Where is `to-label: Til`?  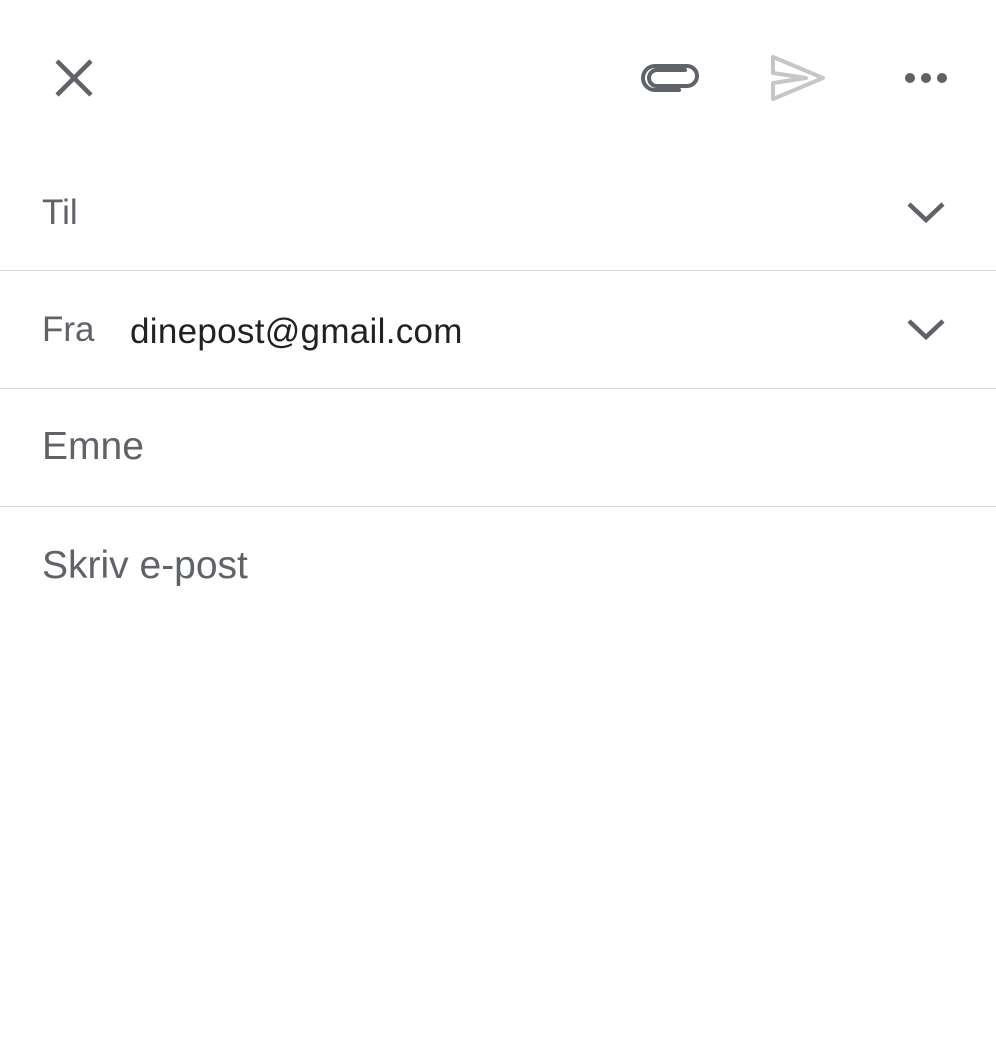 to-label: Til is located at coordinates (60, 212).